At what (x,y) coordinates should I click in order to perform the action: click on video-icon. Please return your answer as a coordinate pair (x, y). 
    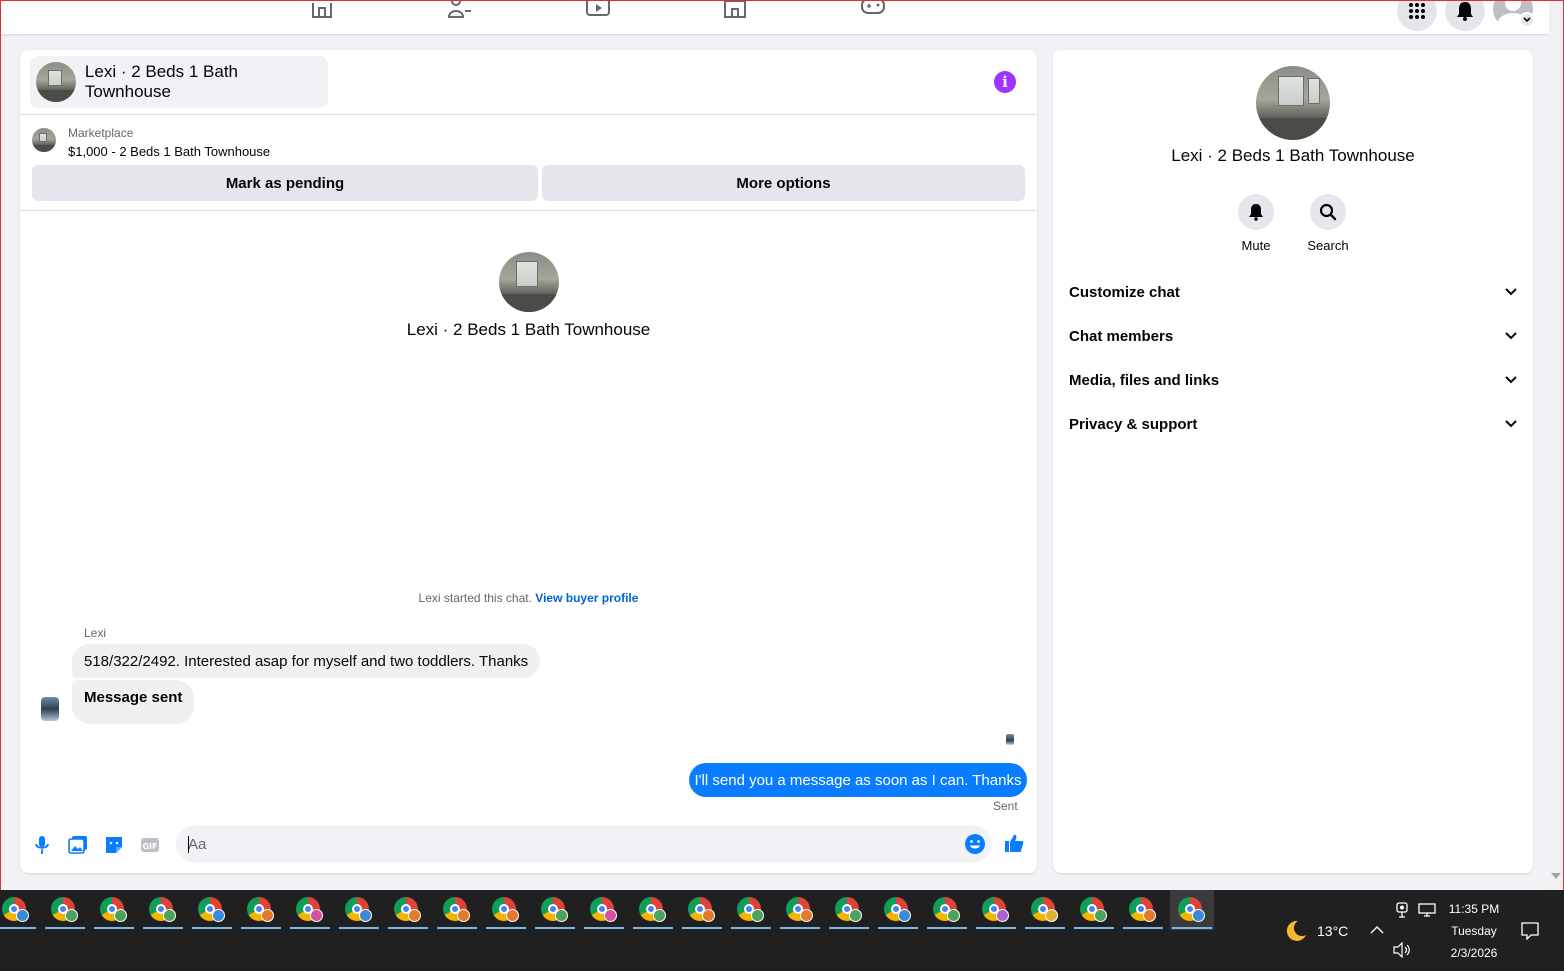
    Looking at the image, I should click on (598, 9).